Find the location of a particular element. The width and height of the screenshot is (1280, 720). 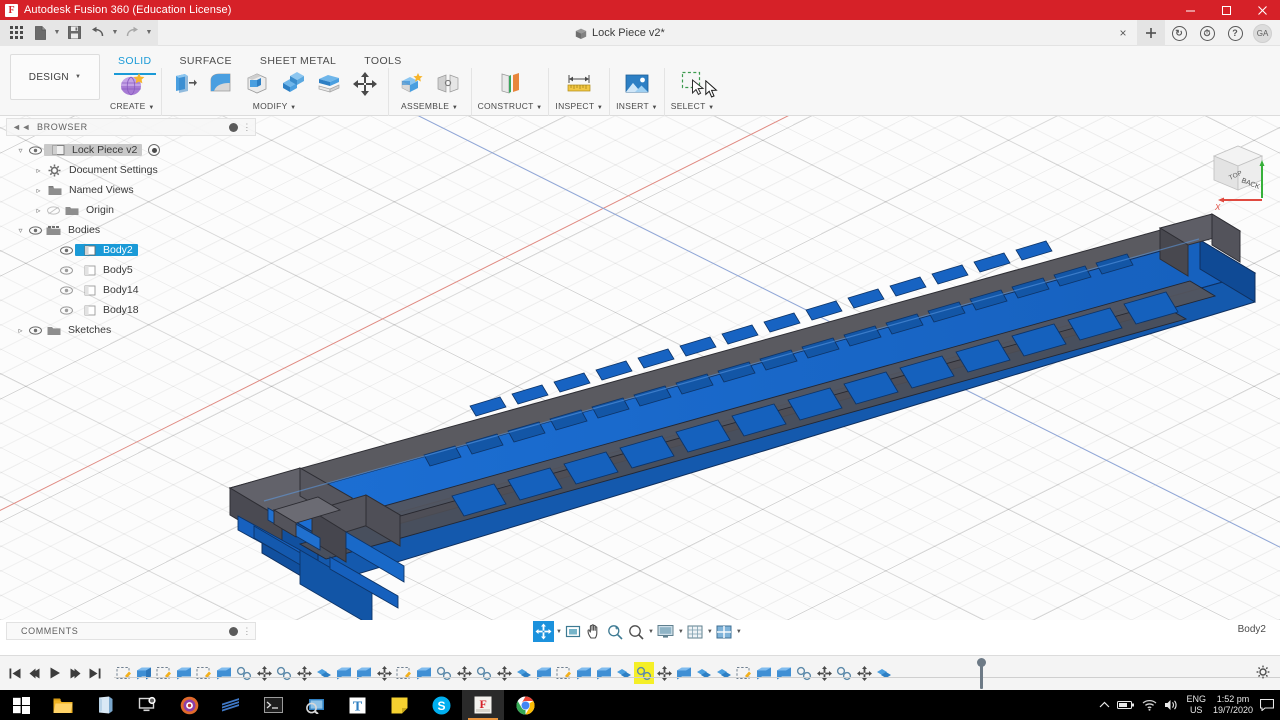

maximize-button is located at coordinates (1226, 10).